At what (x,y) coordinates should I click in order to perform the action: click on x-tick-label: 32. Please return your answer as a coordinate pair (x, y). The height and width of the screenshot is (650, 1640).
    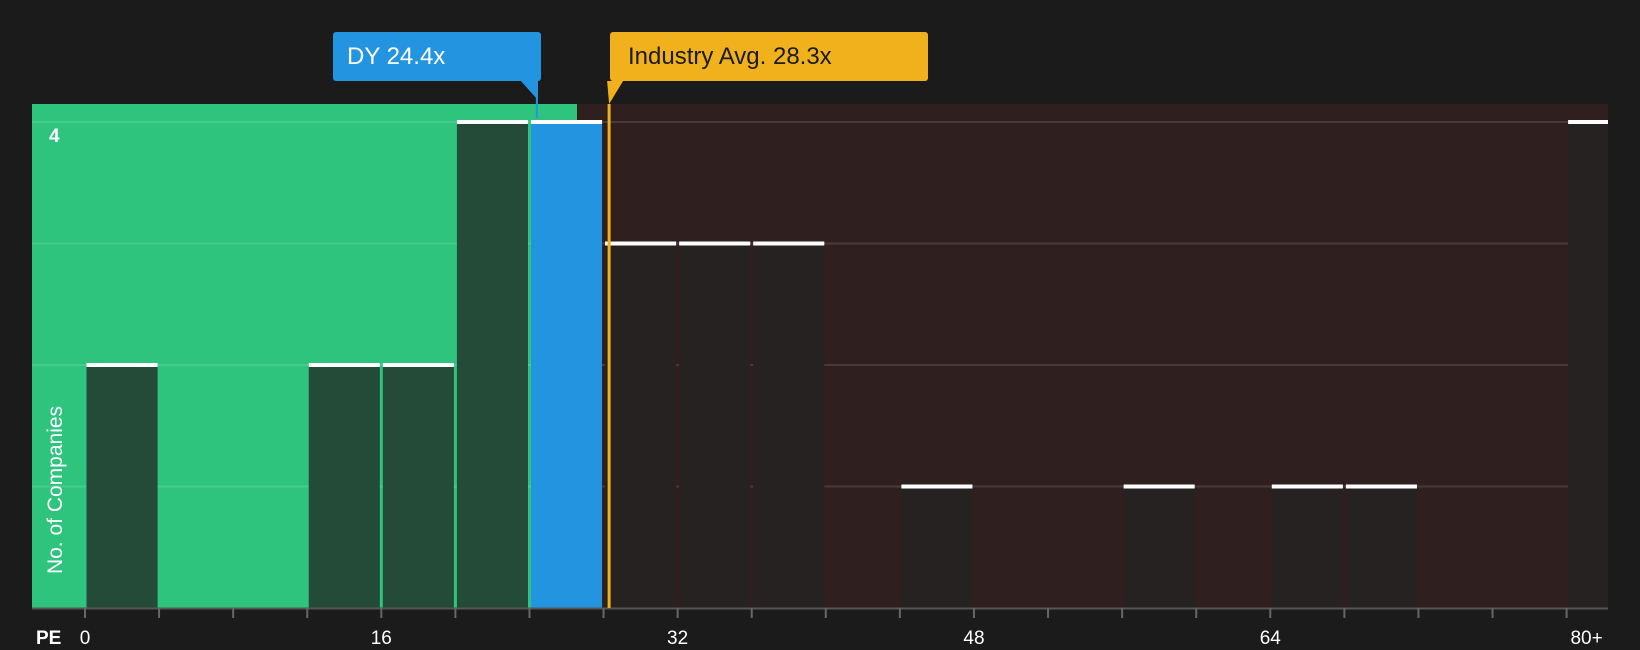
    Looking at the image, I should click on (678, 638).